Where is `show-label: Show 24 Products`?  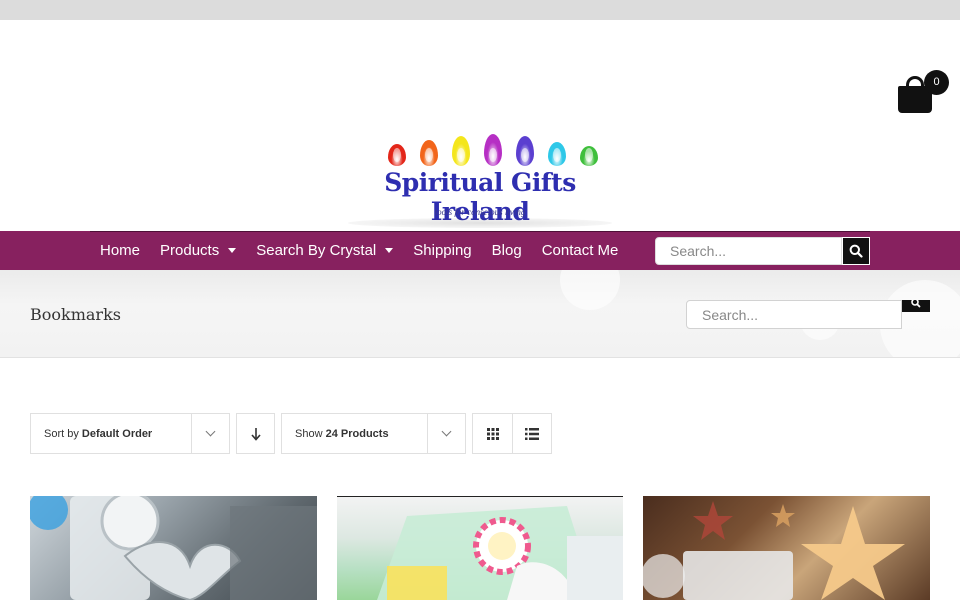 show-label: Show 24 Products is located at coordinates (342, 433).